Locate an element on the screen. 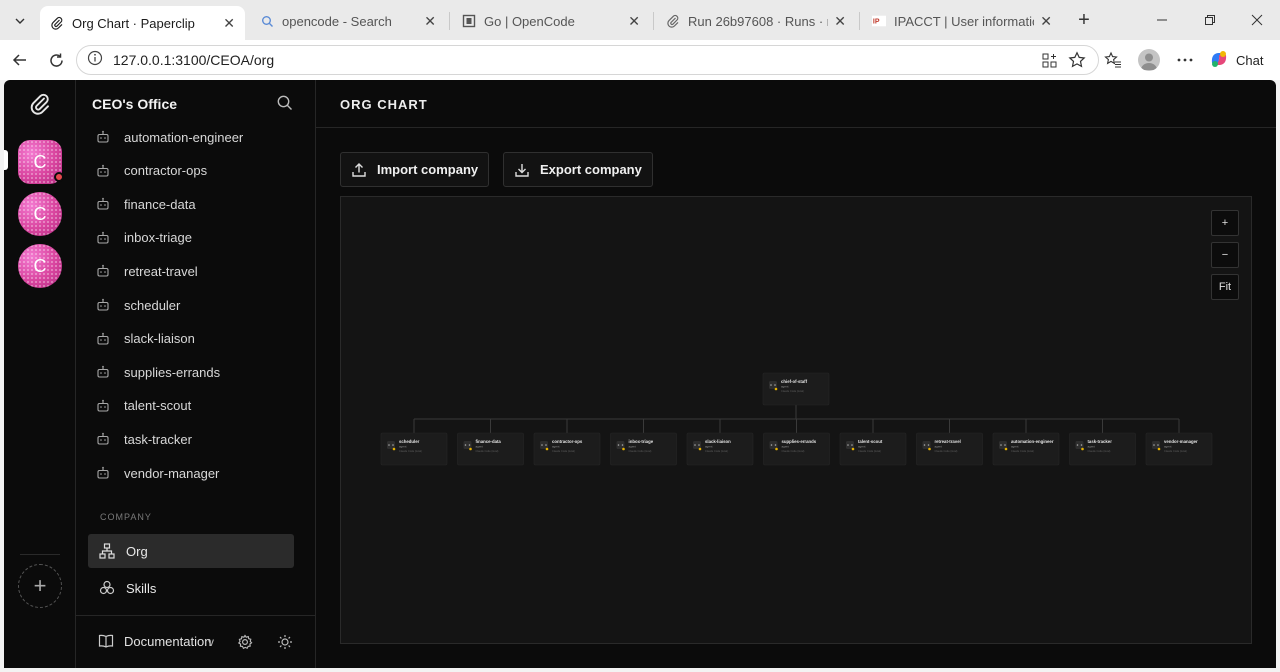 The image size is (1280, 672). sidebar-agent-item: finance-data is located at coordinates (146, 204).